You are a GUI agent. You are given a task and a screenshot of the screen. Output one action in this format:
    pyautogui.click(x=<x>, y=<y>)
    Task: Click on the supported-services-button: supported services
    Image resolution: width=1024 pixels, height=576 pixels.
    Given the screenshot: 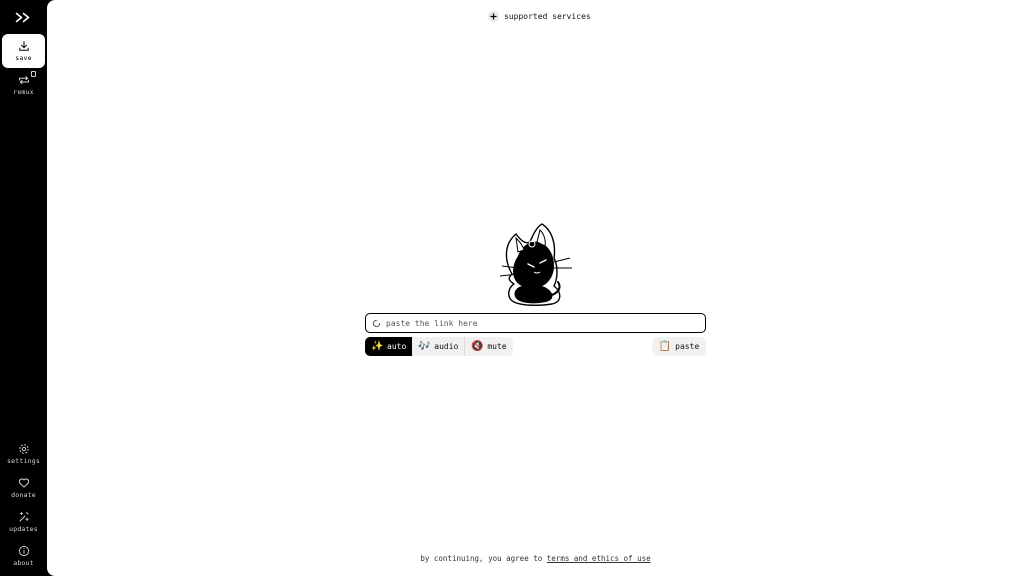 What is the action you would take?
    pyautogui.click(x=539, y=16)
    